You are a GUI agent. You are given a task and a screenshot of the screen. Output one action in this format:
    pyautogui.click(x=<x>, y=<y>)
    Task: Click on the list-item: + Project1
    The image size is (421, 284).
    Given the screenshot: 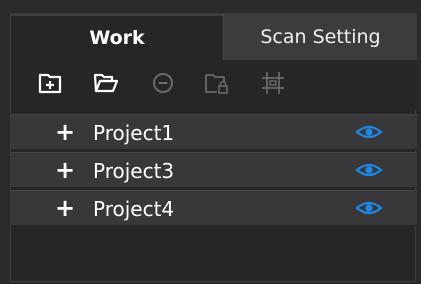 What is the action you would take?
    pyautogui.click(x=214, y=132)
    